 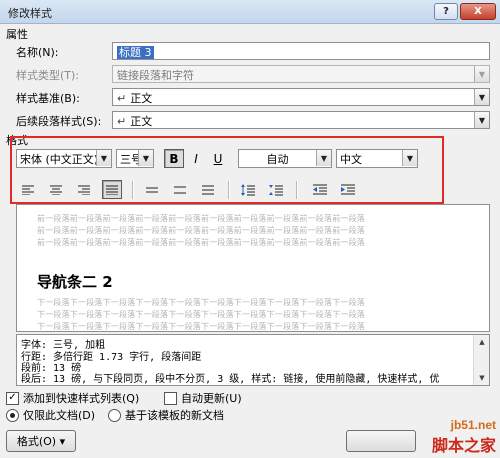 I want to click on site-watermark: jb51.net 脚本之家, so click(x=464, y=437).